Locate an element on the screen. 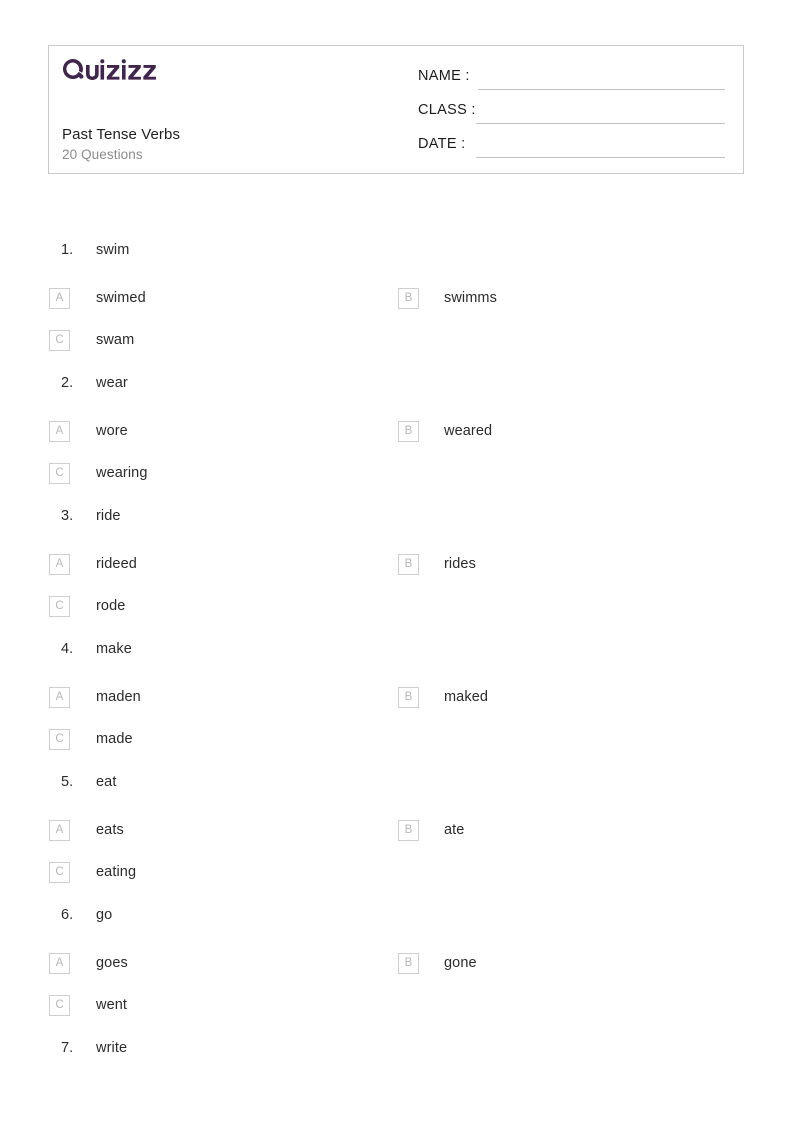 The image size is (794, 1123). question-block: 3. ride Arideed Brides Crode is located at coordinates (397, 565).